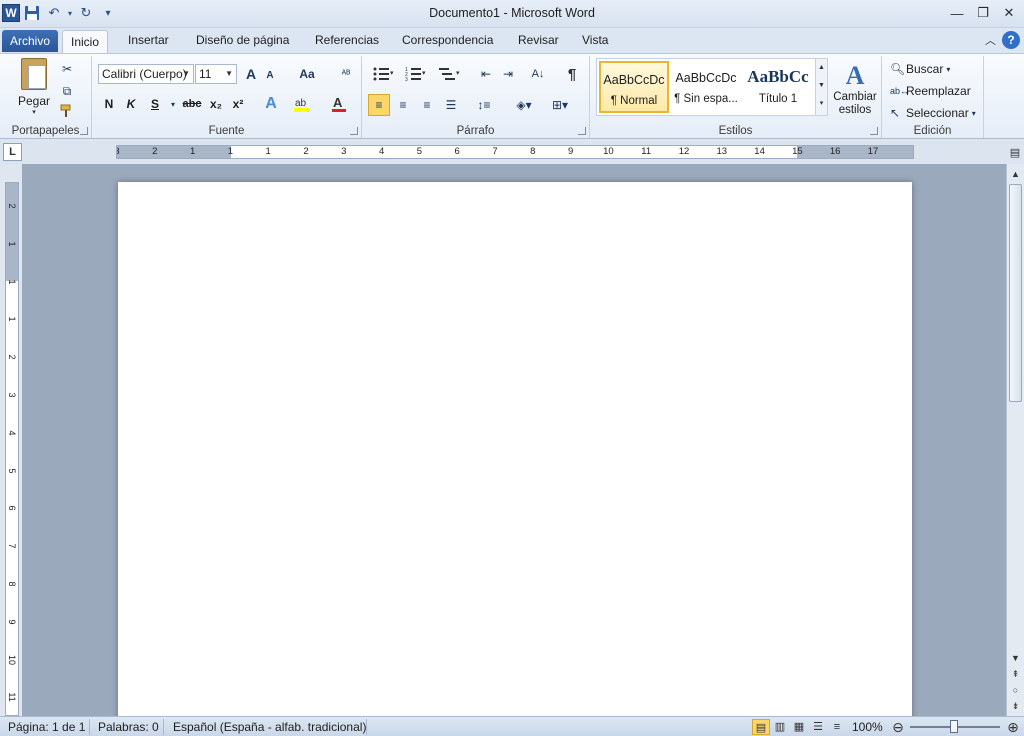  Describe the element at coordinates (867, 727) in the screenshot. I see `zoom-level: 100%` at that location.